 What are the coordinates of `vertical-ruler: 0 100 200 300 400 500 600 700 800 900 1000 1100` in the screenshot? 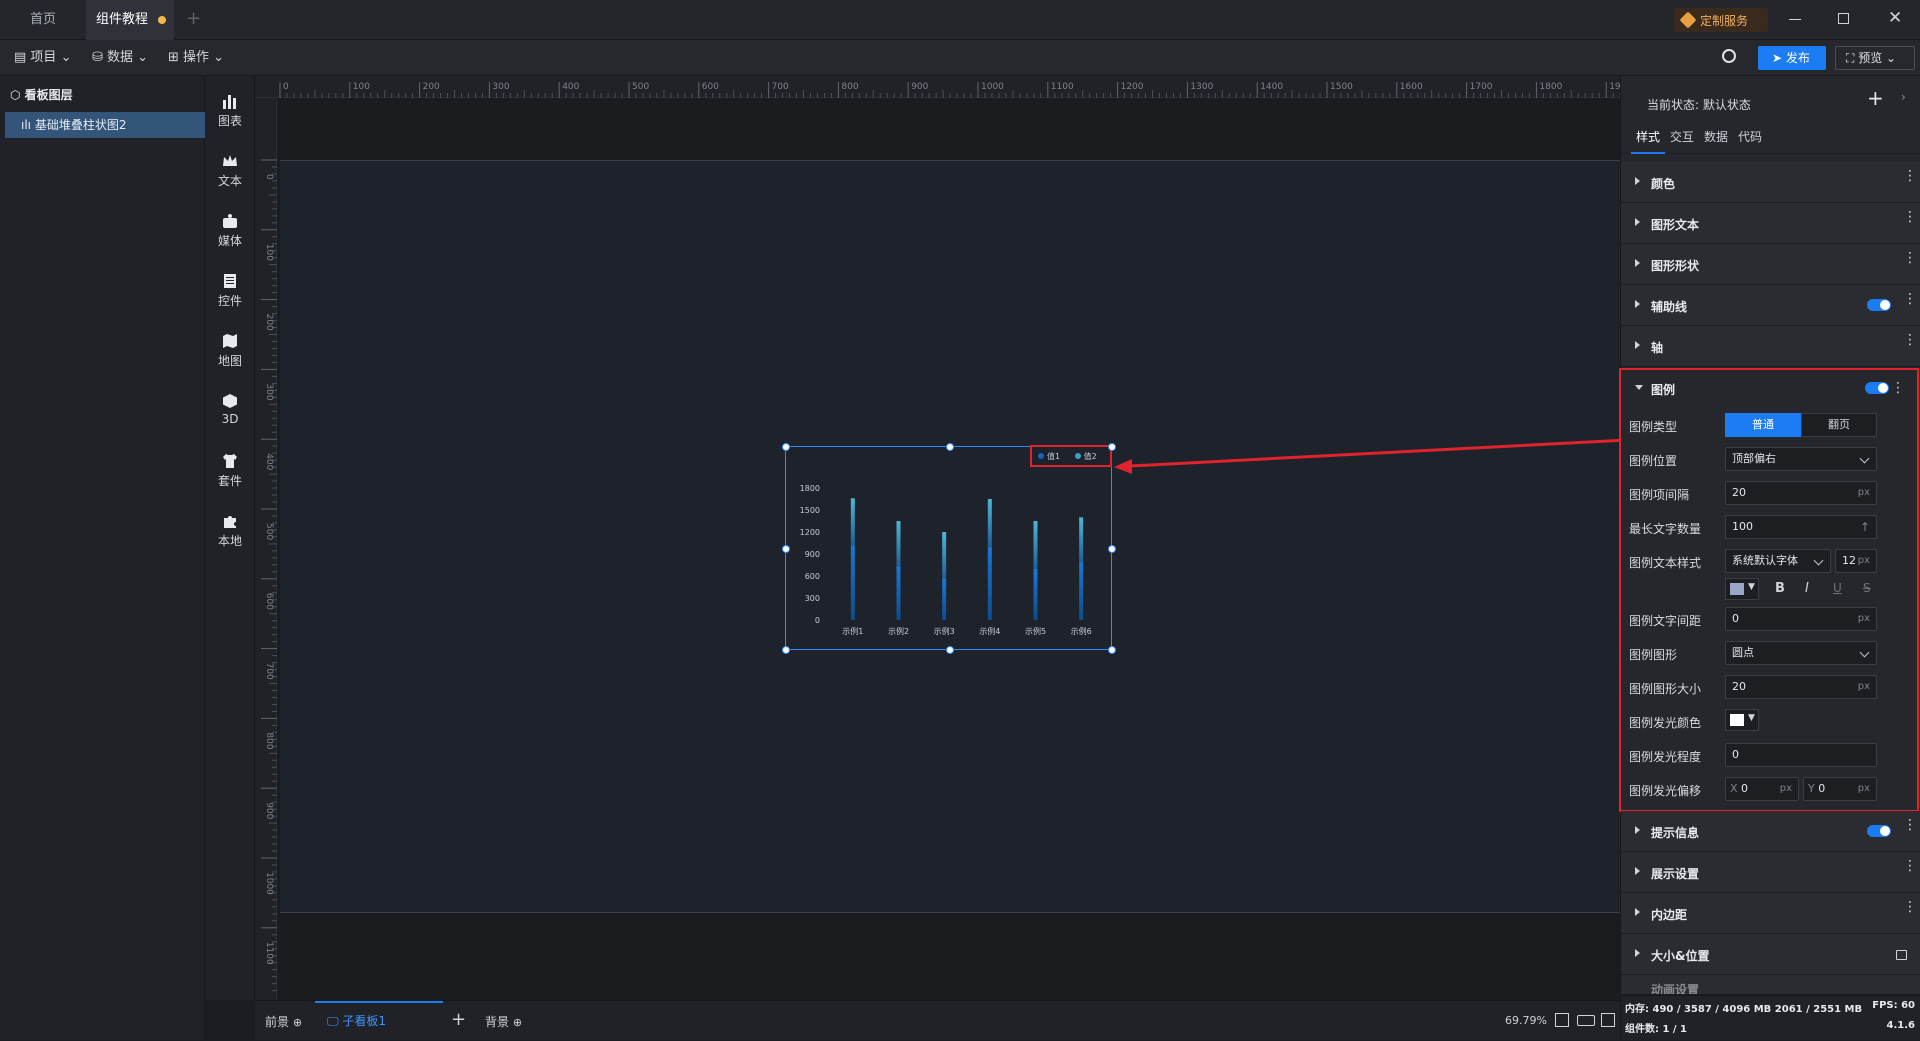 It's located at (266, 549).